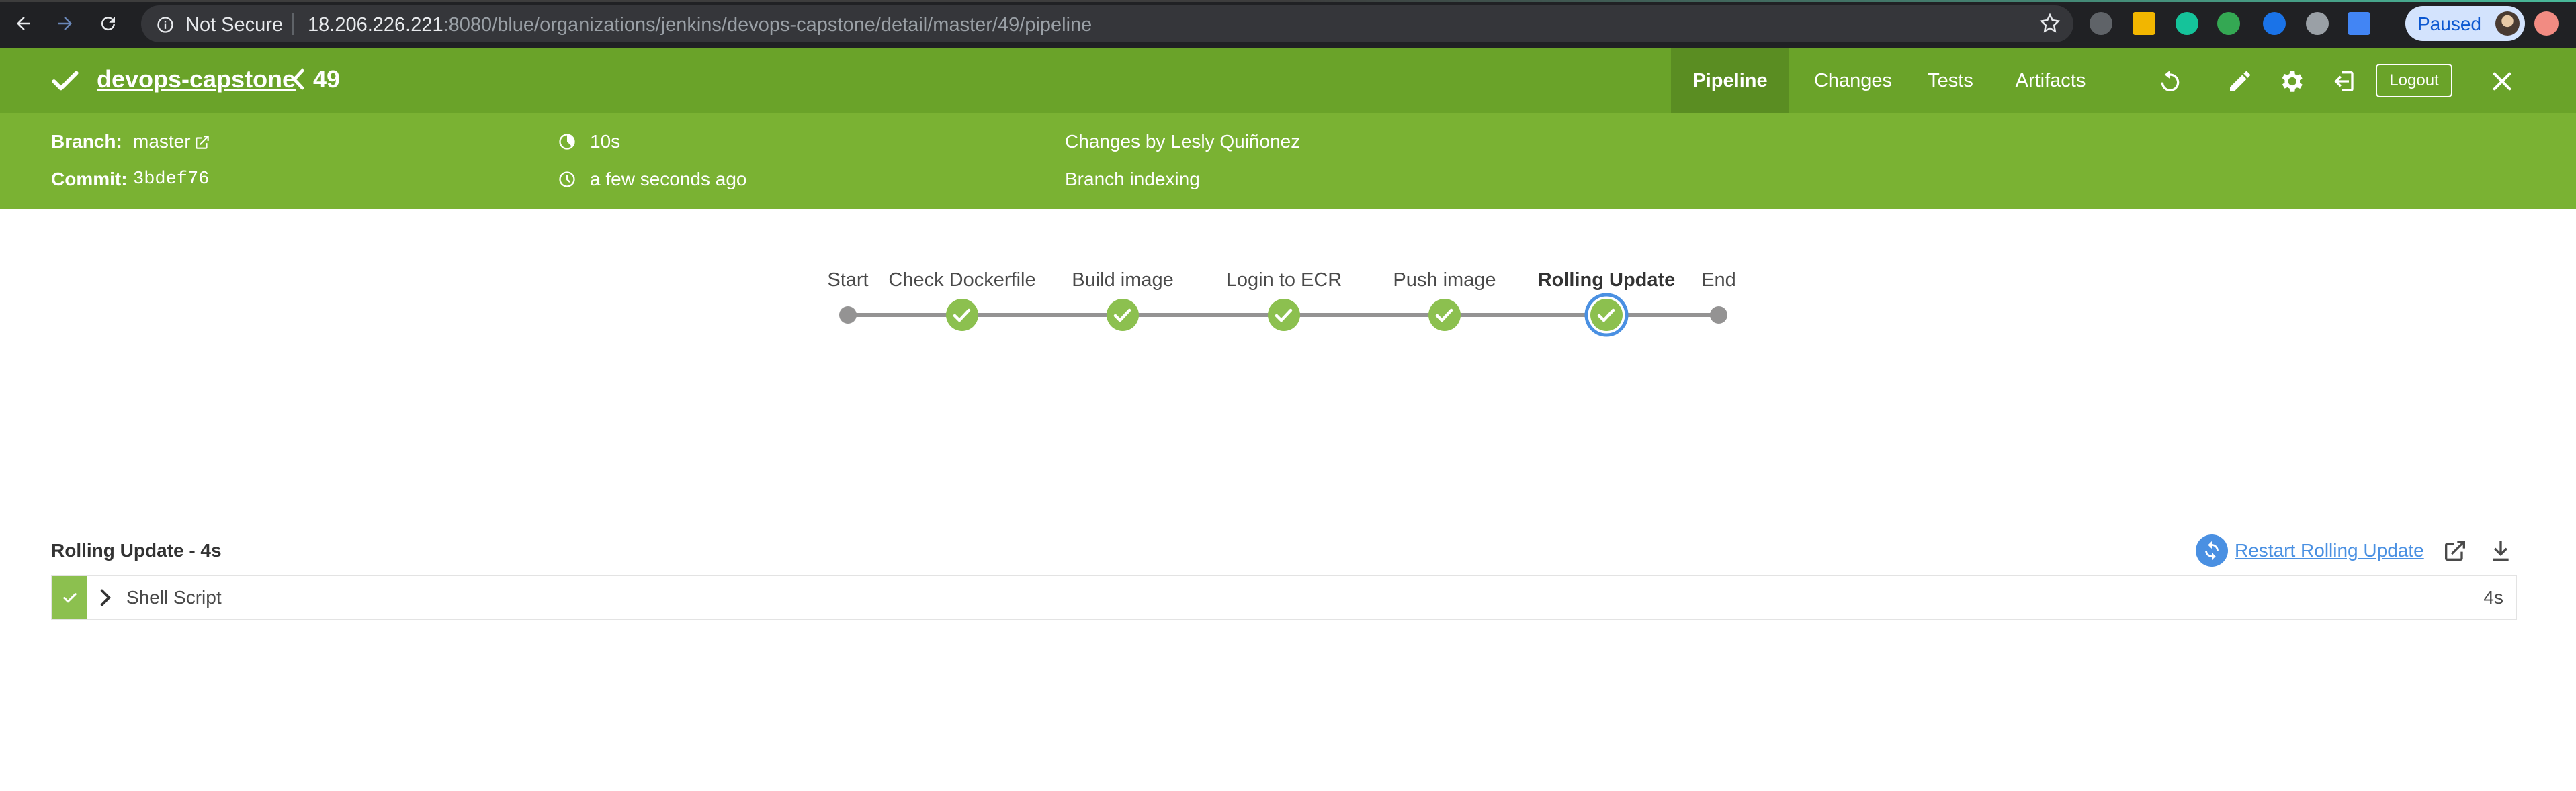 The height and width of the screenshot is (791, 2576). What do you see at coordinates (1718, 280) in the screenshot?
I see `stage-label-end: End` at bounding box center [1718, 280].